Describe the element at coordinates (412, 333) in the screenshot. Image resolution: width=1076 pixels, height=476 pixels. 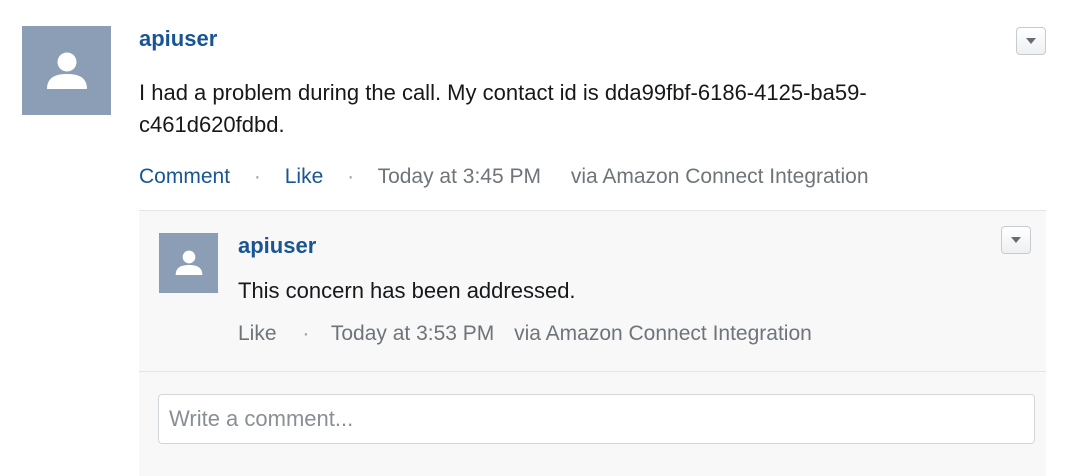
I see `comment-timestamp: Today at 3:53 PM` at that location.